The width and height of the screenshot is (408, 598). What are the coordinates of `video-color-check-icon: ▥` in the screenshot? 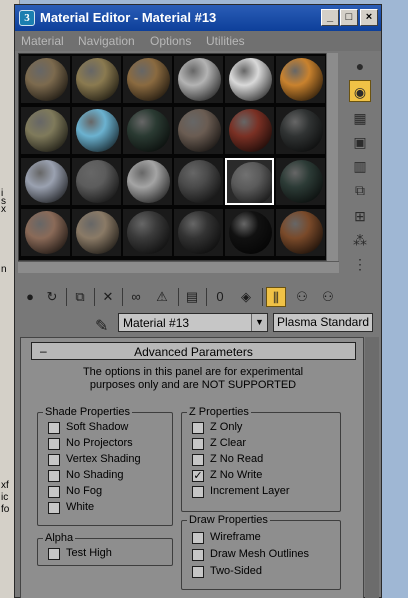 It's located at (360, 166).